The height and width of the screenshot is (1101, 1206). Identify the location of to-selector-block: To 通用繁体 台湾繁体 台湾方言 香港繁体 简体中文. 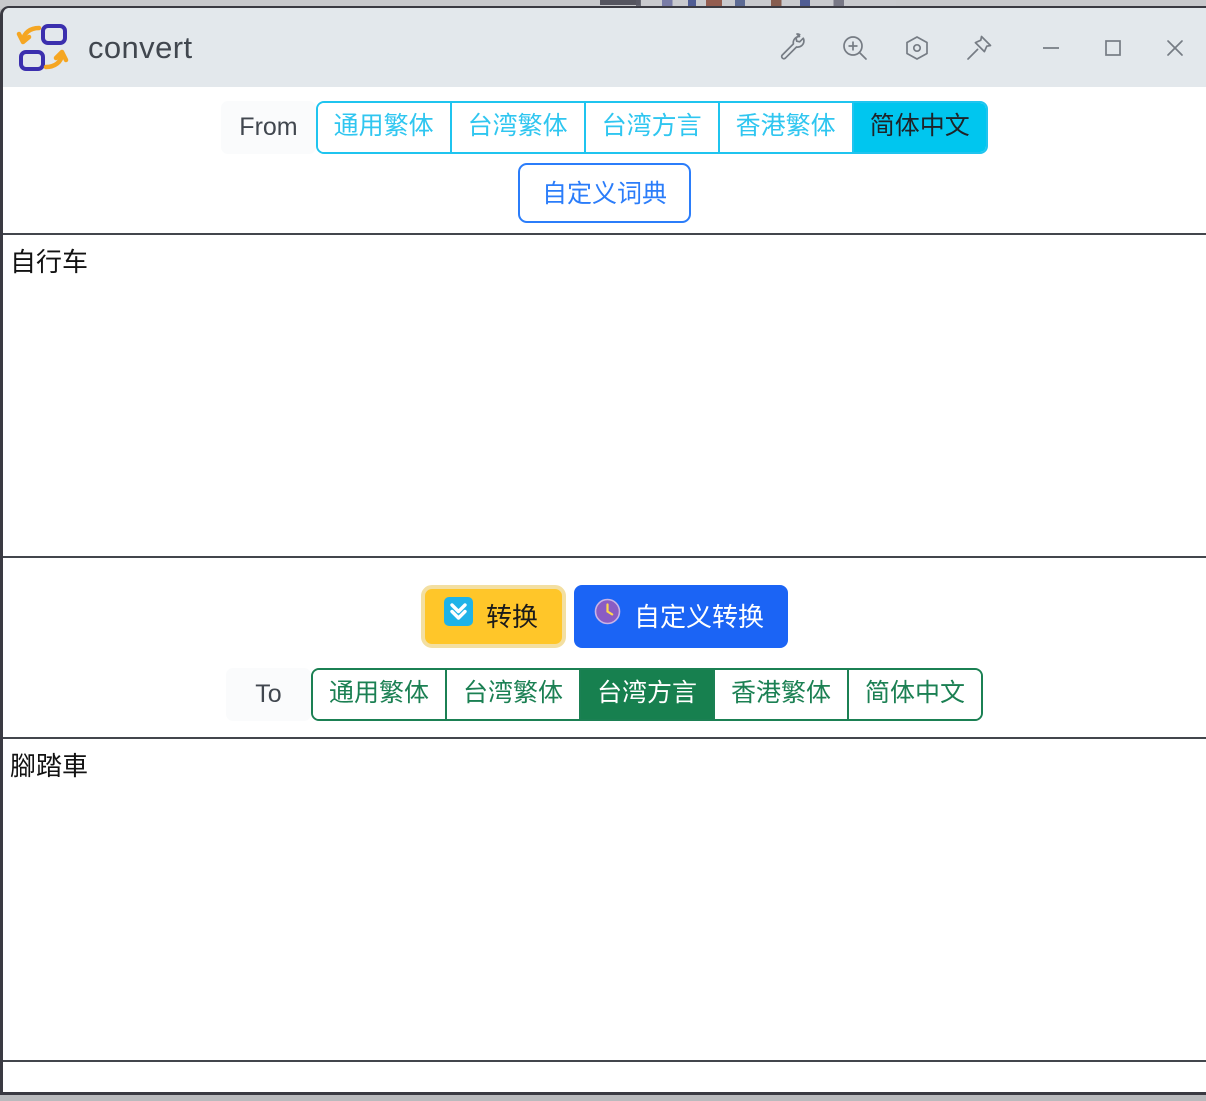
(604, 702).